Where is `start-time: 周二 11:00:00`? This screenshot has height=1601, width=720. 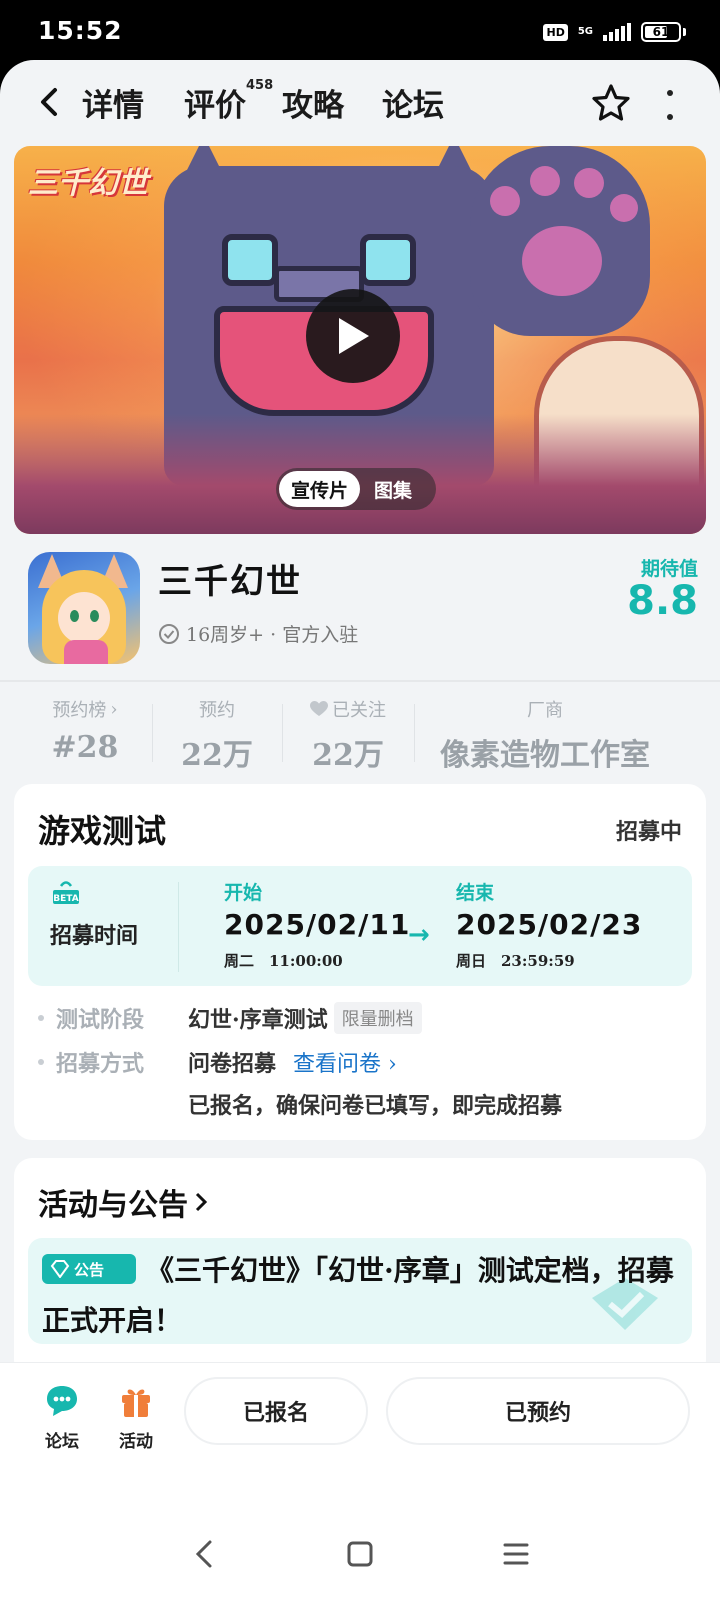
start-time: 周二 11:00:00 is located at coordinates (283, 961).